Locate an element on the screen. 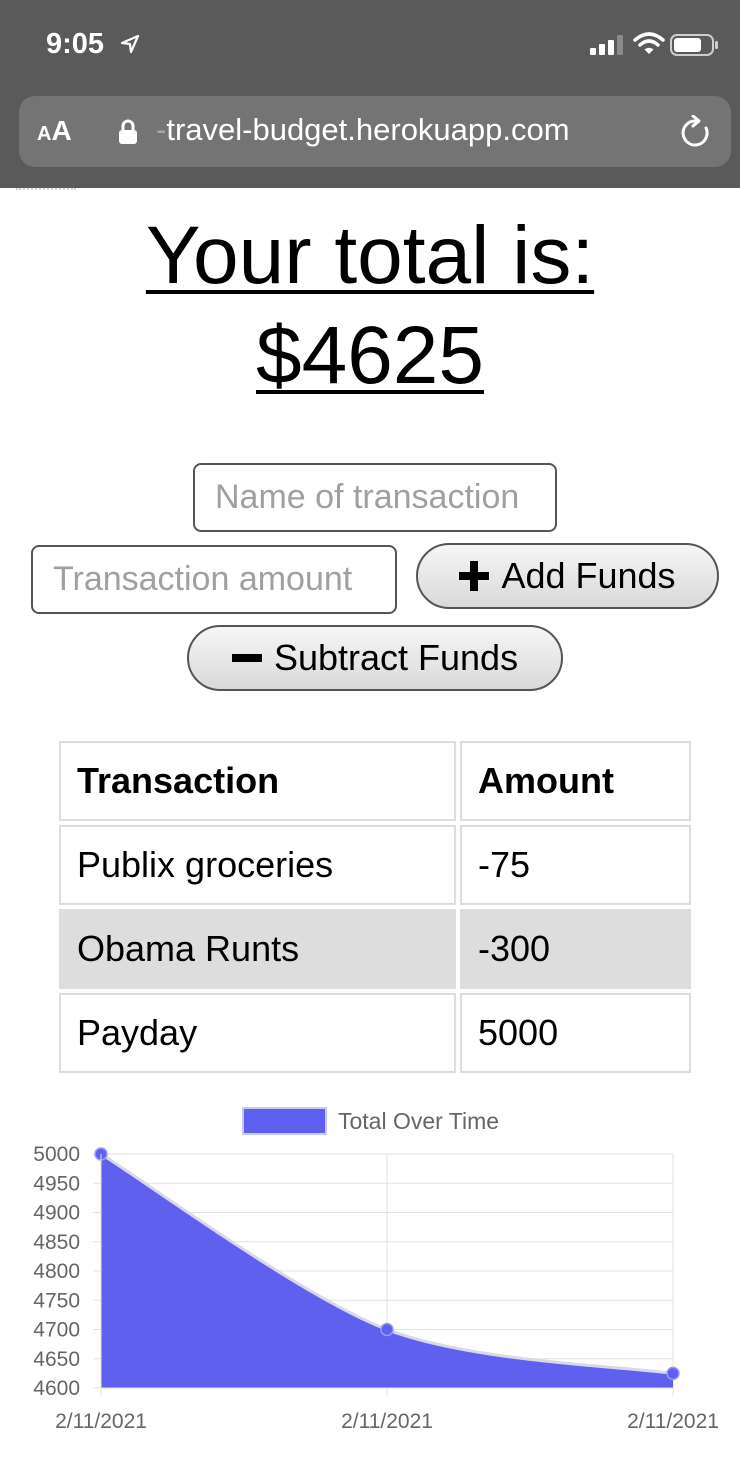 Image resolution: width=740 pixels, height=1460 pixels. y-tick-label: 4600 is located at coordinates (56, 1388).